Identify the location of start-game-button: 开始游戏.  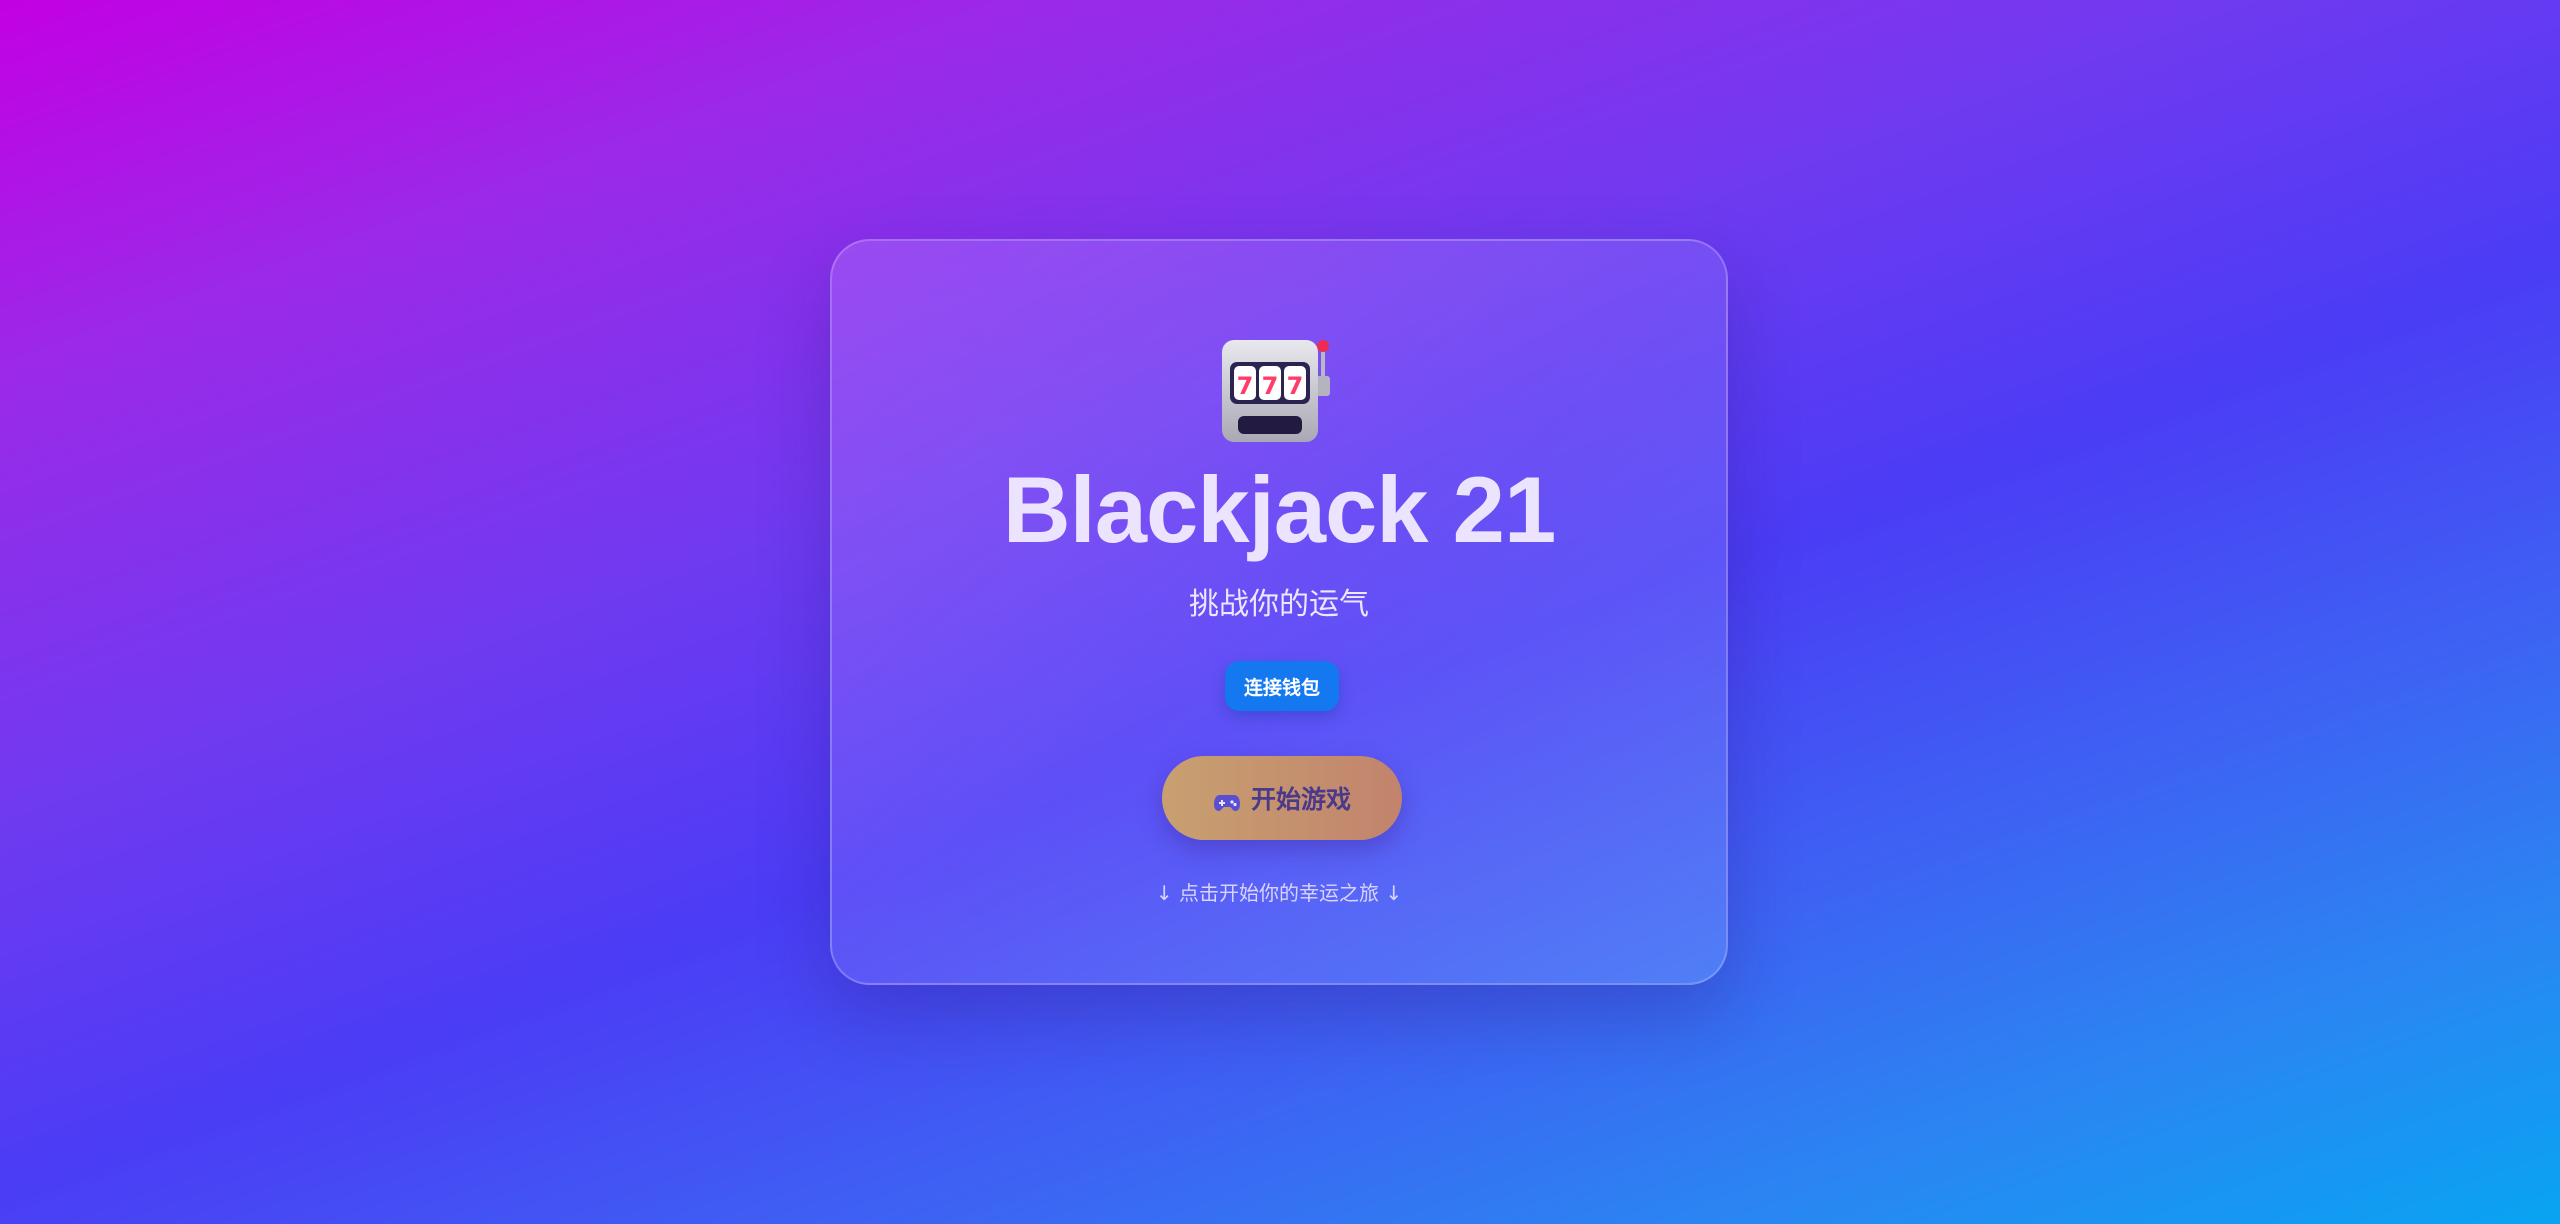
(1282, 798).